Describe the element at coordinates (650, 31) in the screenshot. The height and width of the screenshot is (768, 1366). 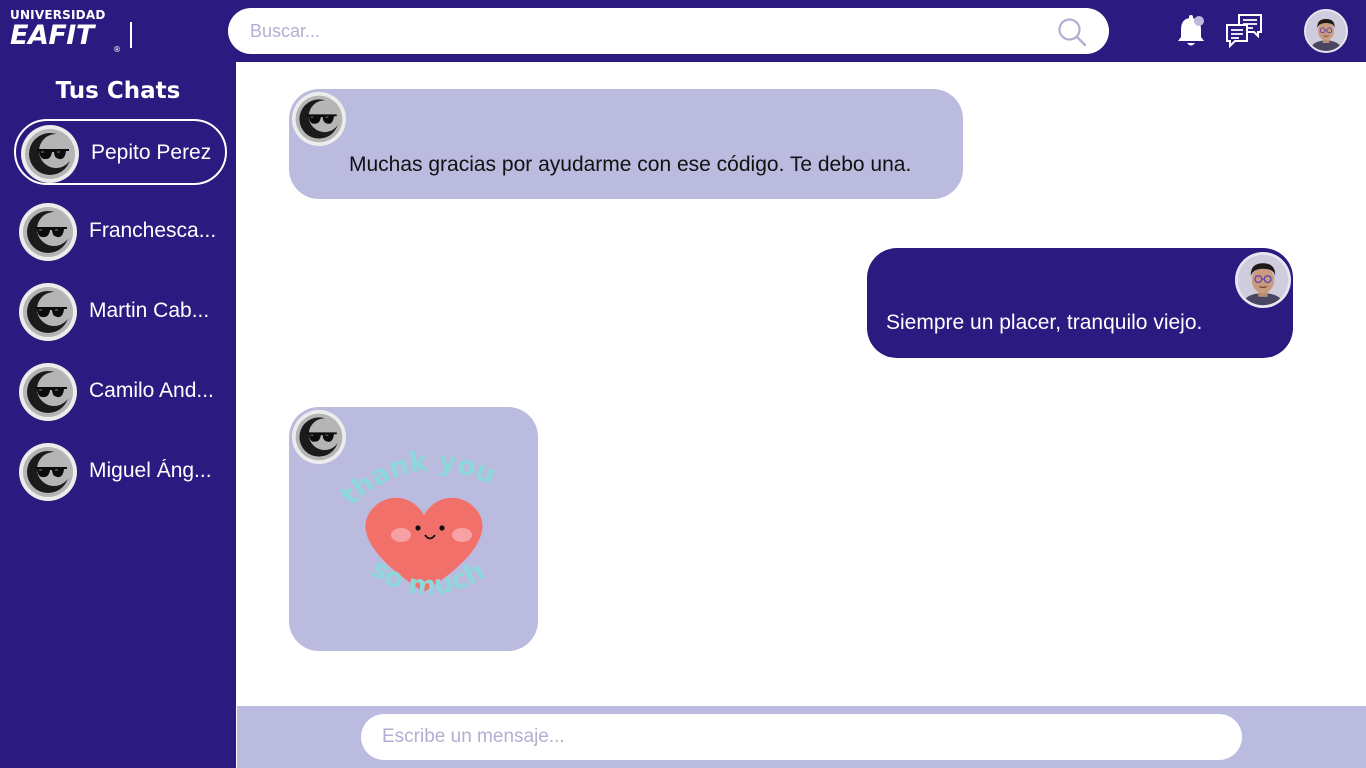
I see `search-input` at that location.